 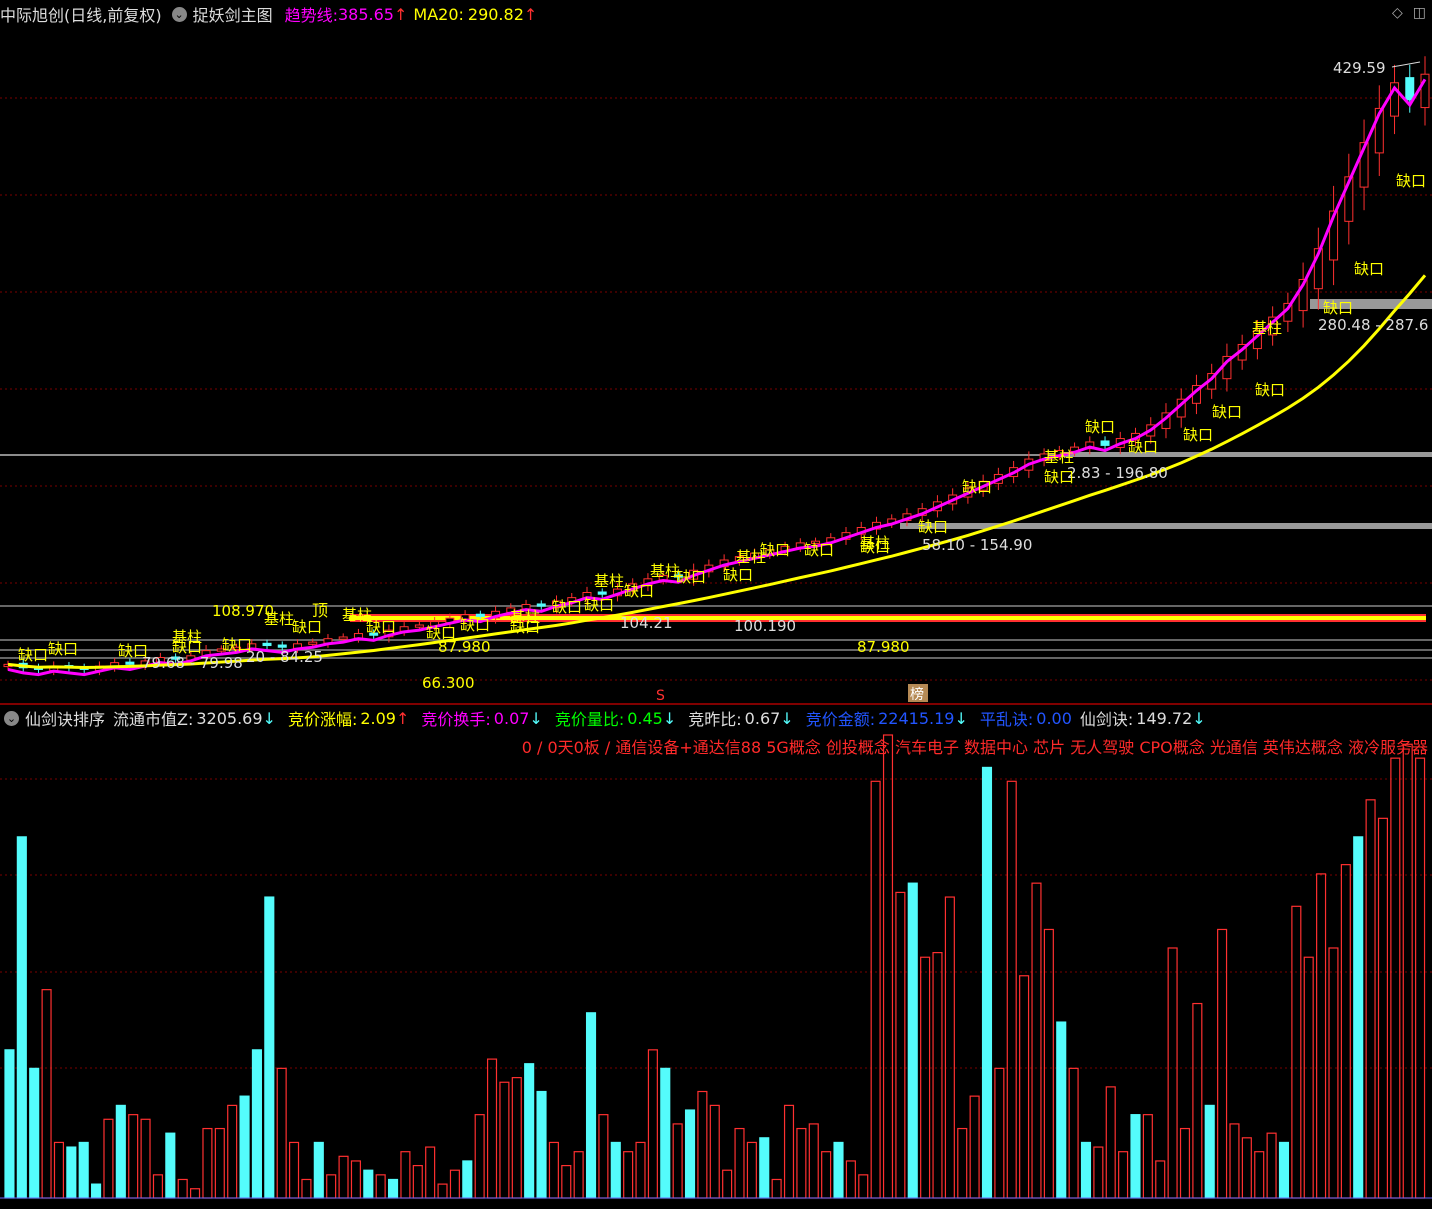 What do you see at coordinates (669, 718) in the screenshot?
I see `bid-volratio-arrow: ↓` at bounding box center [669, 718].